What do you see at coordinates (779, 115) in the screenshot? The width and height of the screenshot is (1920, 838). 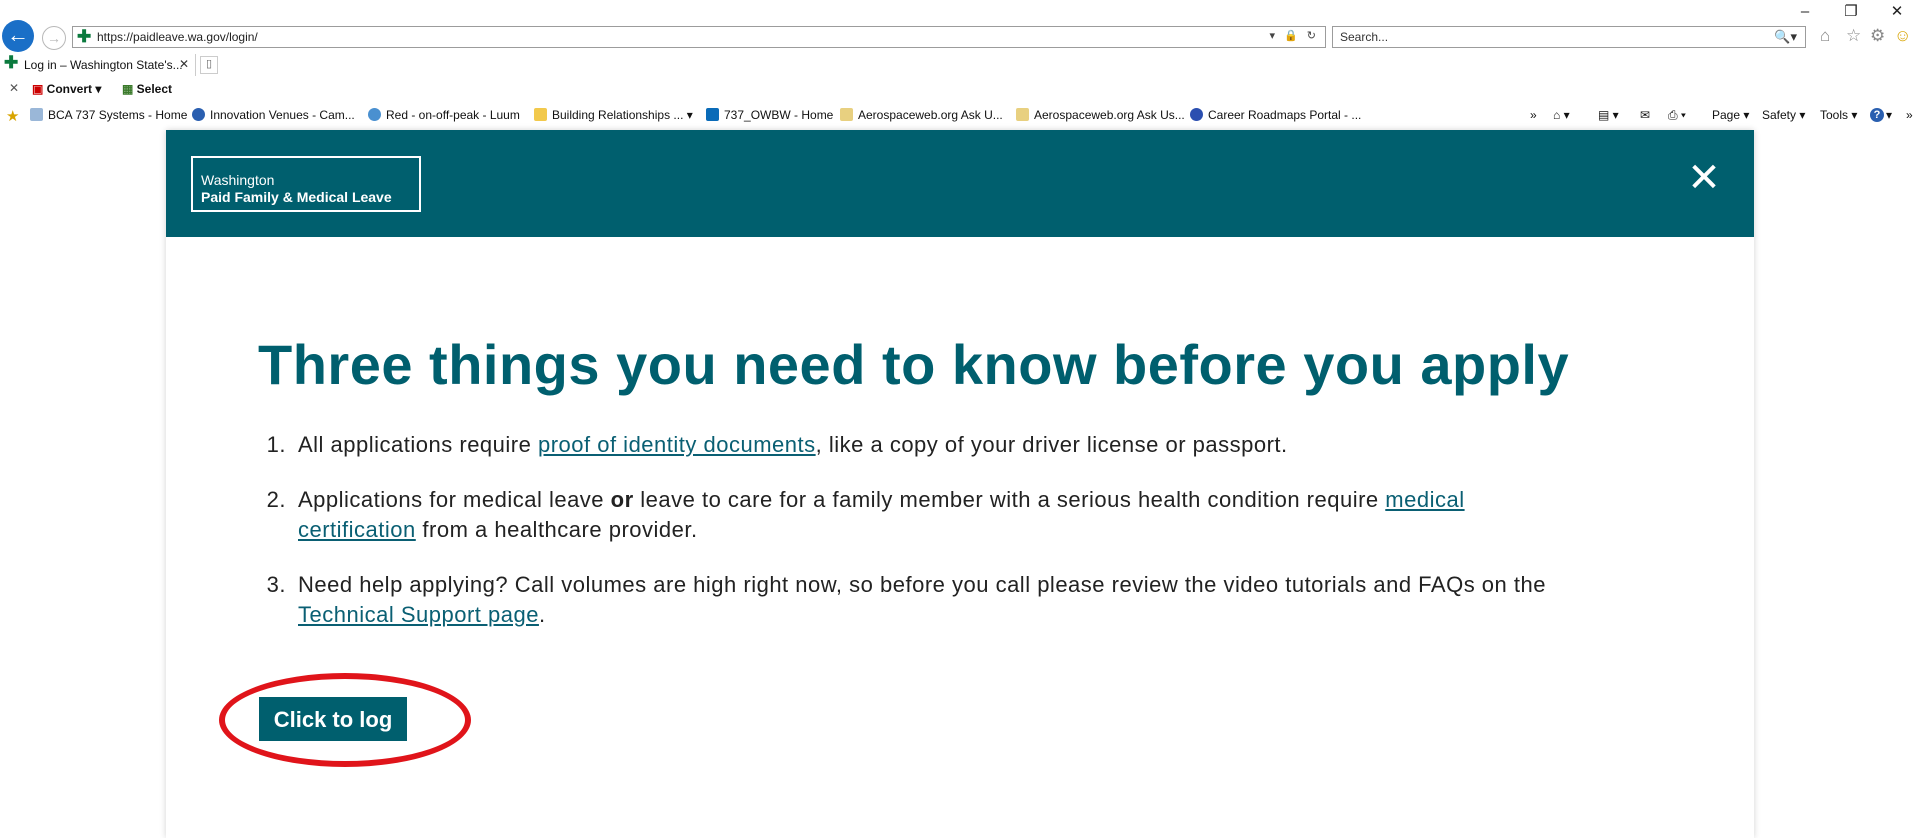 I see `favorite-label: 737_OWBW - Home` at bounding box center [779, 115].